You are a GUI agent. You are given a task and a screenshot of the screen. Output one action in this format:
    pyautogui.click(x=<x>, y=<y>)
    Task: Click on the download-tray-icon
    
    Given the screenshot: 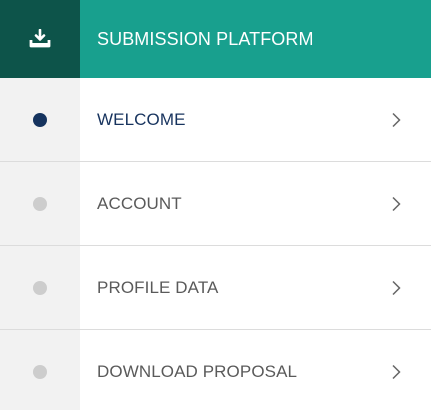 What is the action you would take?
    pyautogui.click(x=40, y=39)
    